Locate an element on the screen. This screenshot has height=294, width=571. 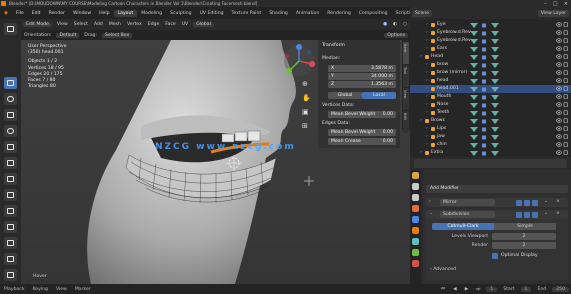
maximize-icon: □ is located at coordinates (555, 4).